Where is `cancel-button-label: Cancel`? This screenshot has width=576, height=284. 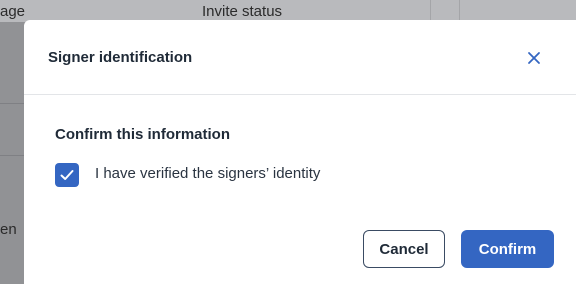 cancel-button-label: Cancel is located at coordinates (404, 249).